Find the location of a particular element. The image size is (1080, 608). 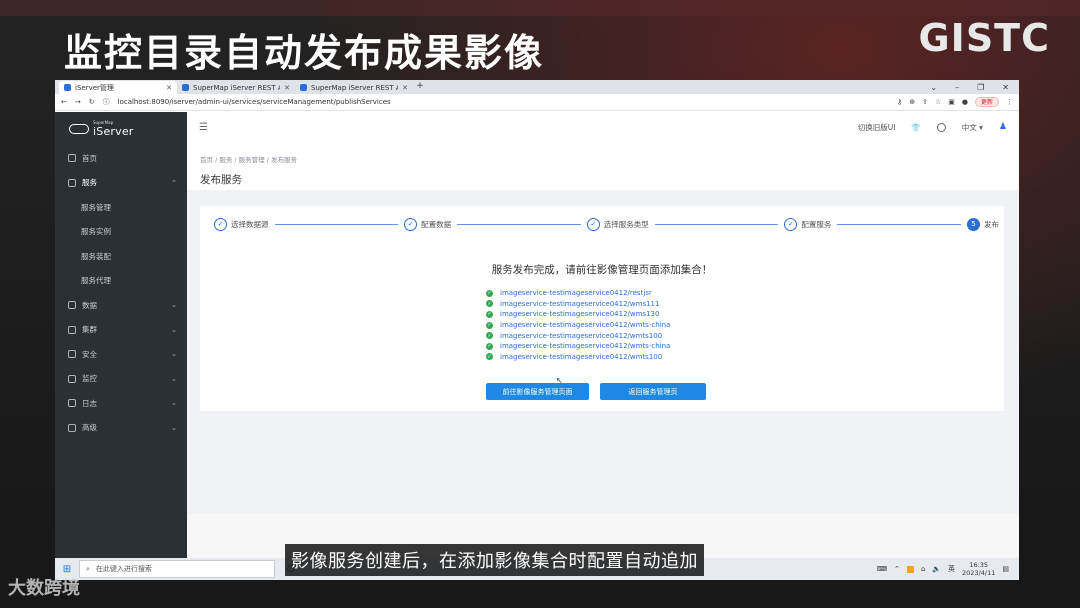

sidebar-item-monitor: 监控 ⌄ is located at coordinates (121, 379).